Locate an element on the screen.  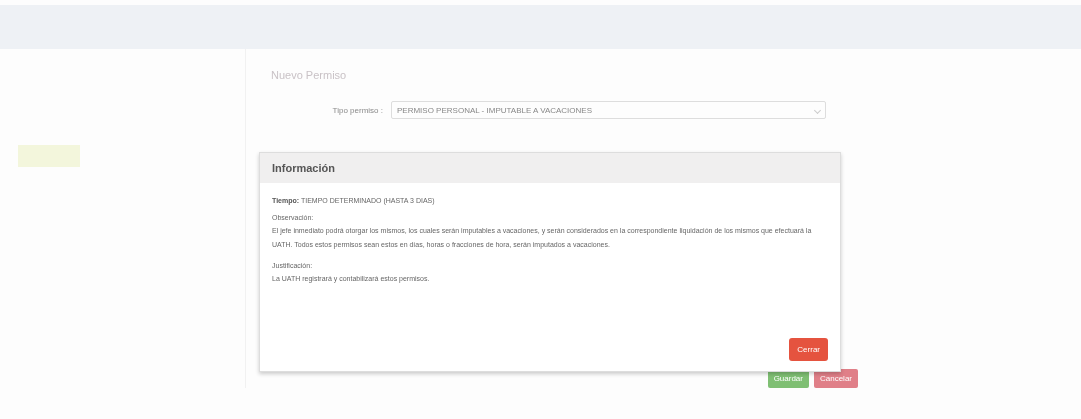
panel-title: Nuevo Permiso is located at coordinates (309, 75).